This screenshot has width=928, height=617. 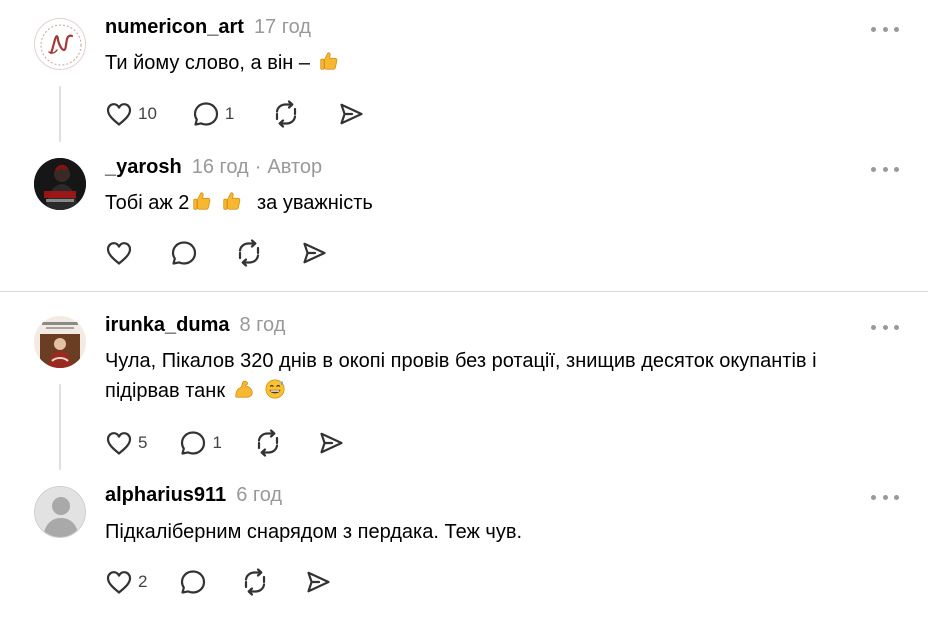 I want to click on default-avatar-icon, so click(x=60, y=512).